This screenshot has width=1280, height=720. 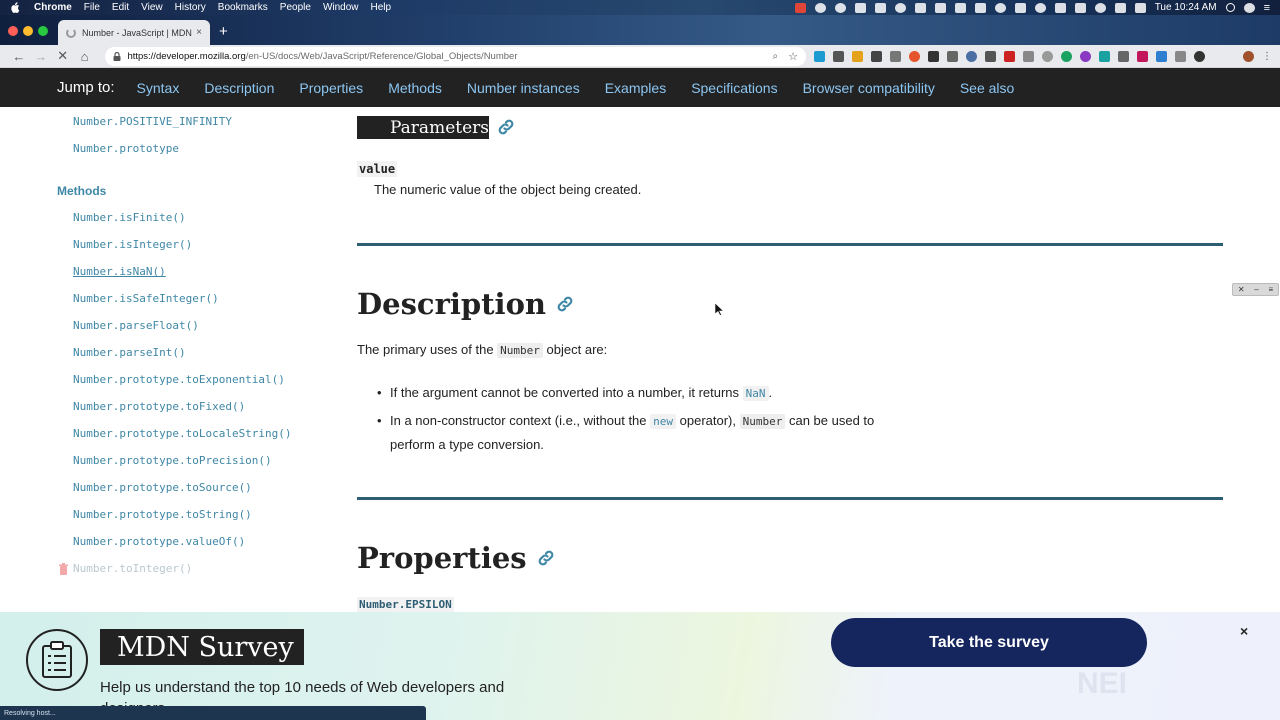 I want to click on volume-icon, so click(x=1120, y=7).